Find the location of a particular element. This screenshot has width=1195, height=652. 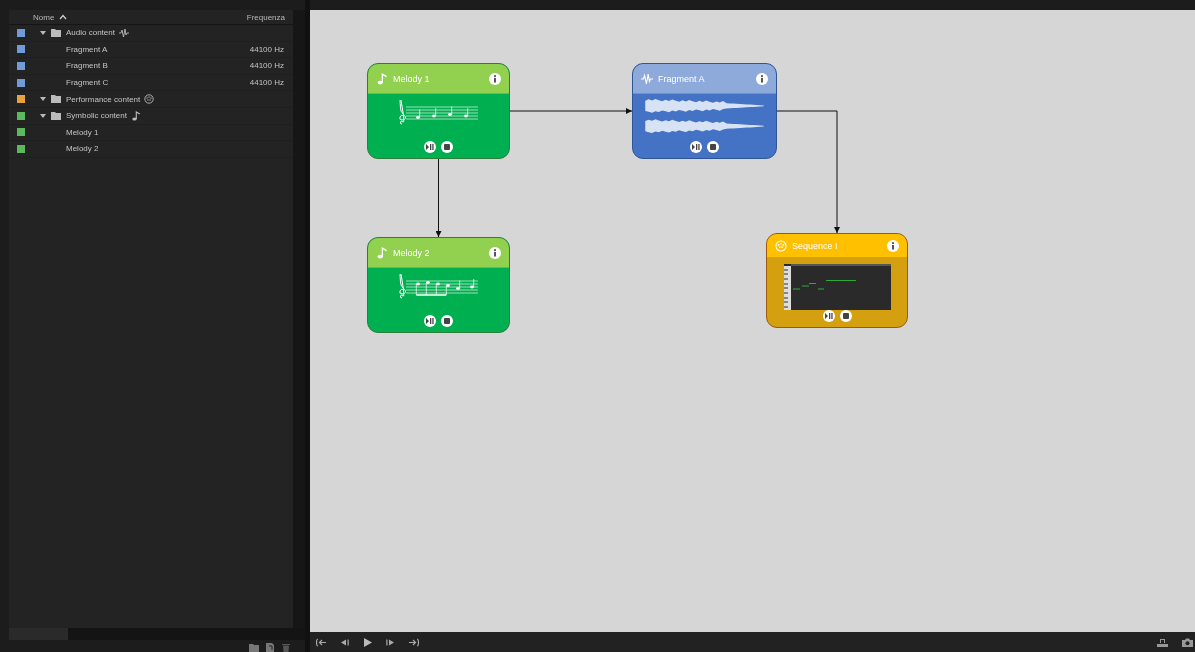

go-to-end-icon is located at coordinates (413, 642).